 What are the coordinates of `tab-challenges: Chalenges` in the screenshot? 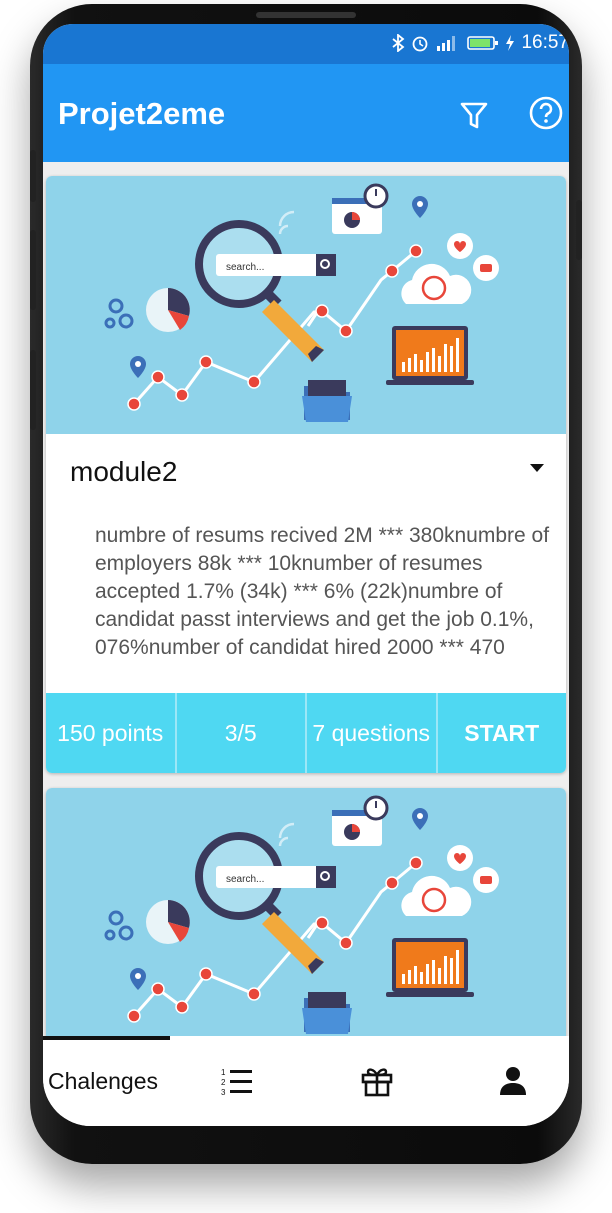 It's located at (103, 1081).